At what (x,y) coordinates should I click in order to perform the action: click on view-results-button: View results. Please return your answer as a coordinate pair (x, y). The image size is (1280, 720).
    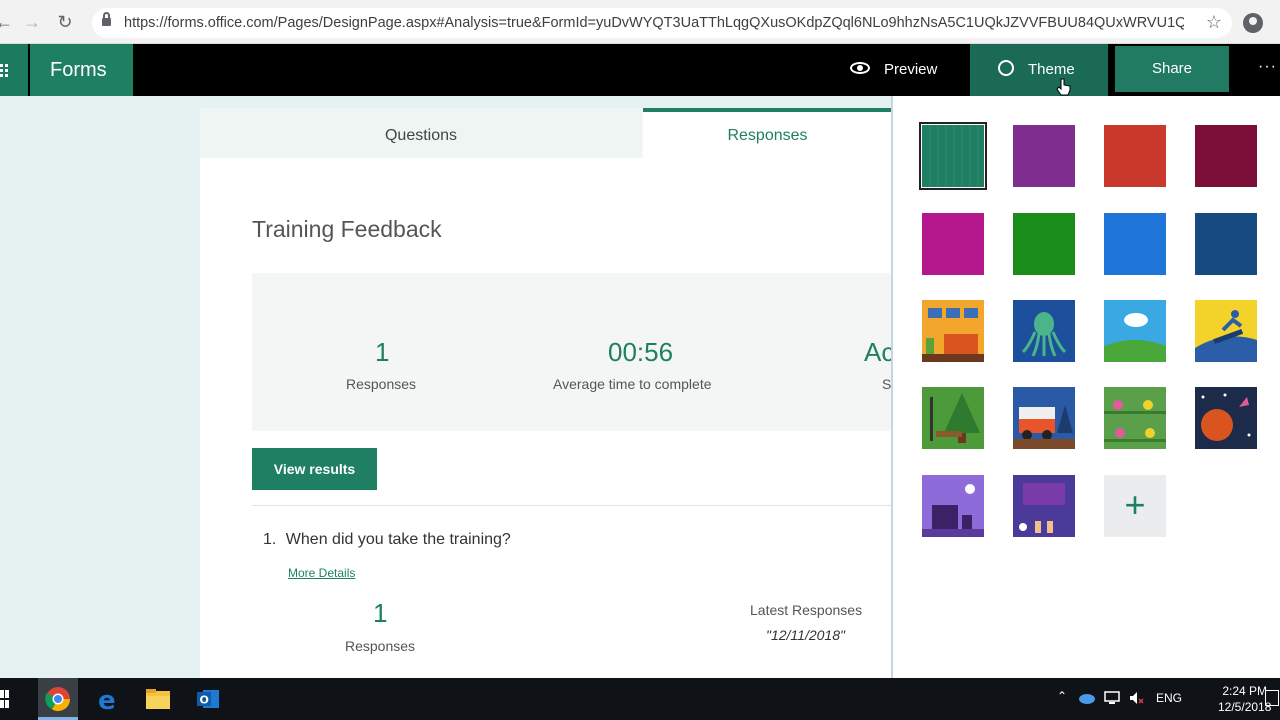
    Looking at the image, I should click on (314, 469).